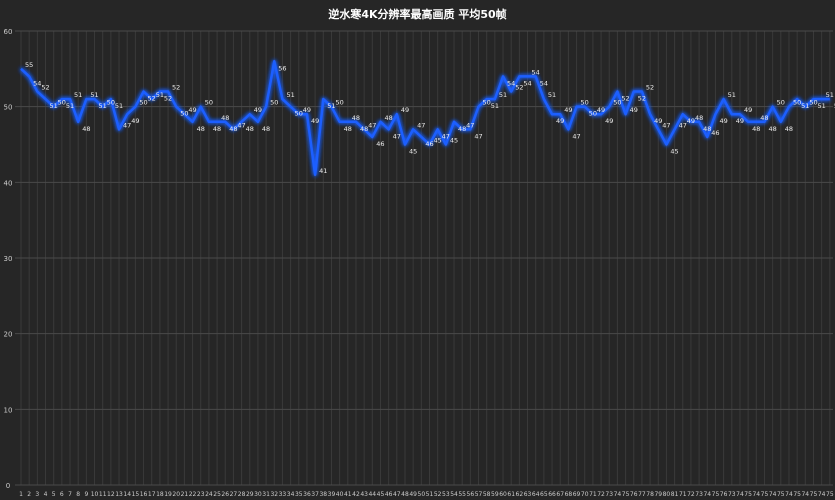  I want to click on x-tick-label: 50, so click(422, 494).